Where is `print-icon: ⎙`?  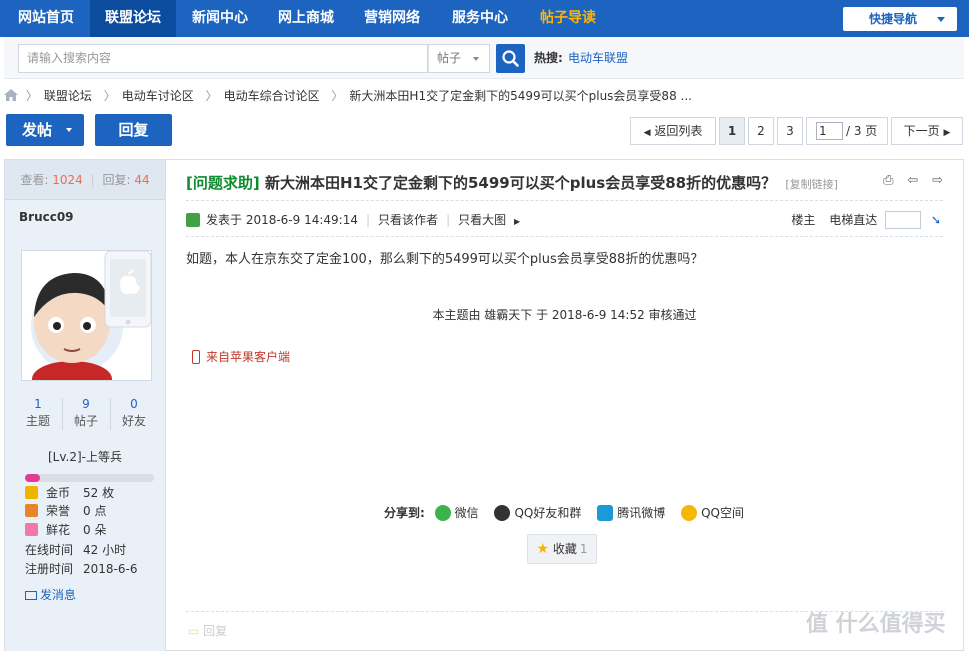 print-icon: ⎙ is located at coordinates (888, 180).